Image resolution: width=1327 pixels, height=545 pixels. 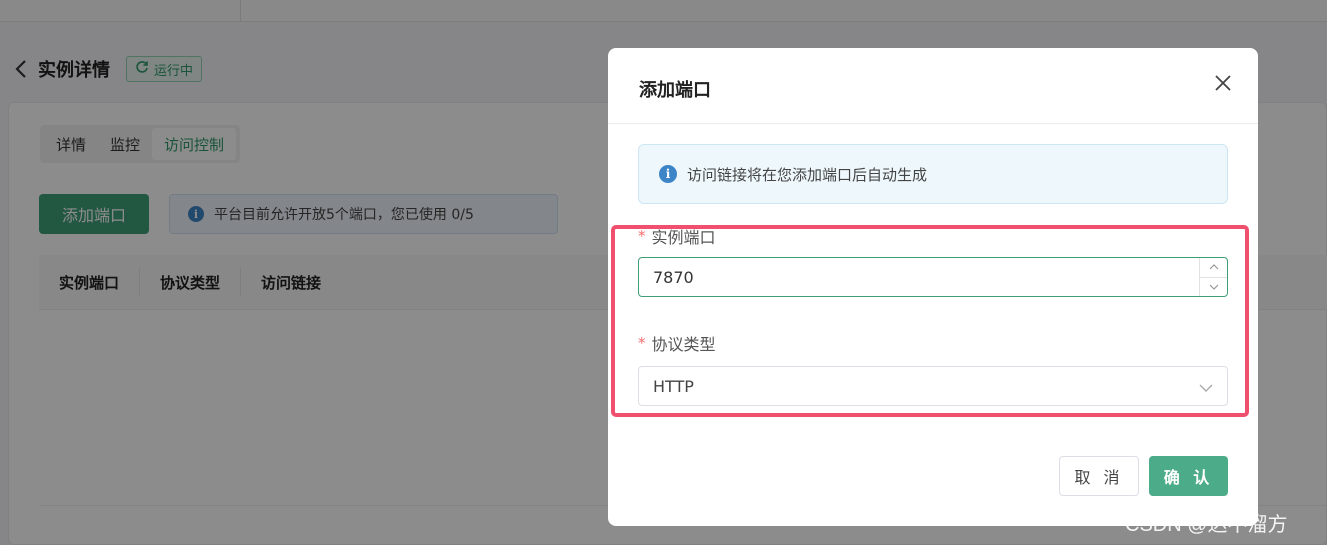 What do you see at coordinates (933, 174) in the screenshot?
I see `dialog-info-alert: i 访问链接将在您添加端口后自动生成` at bounding box center [933, 174].